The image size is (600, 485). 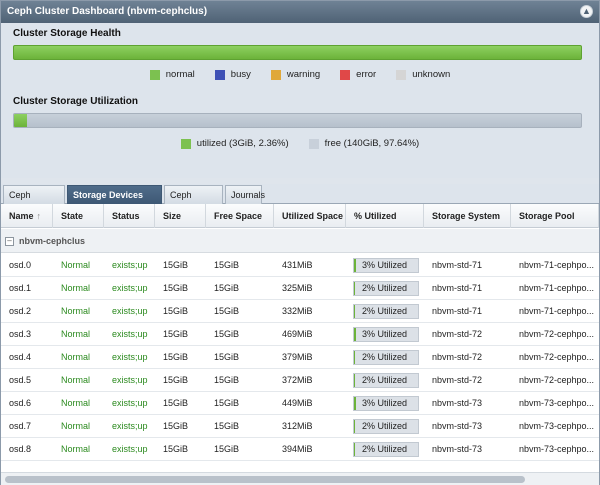 What do you see at coordinates (467, 216) in the screenshot?
I see `column-header-storage-system: Storage System` at bounding box center [467, 216].